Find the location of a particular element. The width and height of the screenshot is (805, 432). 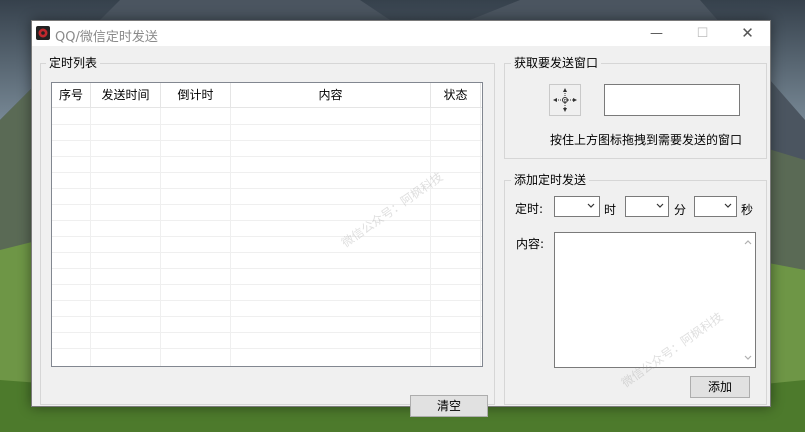

column-header-send-time: 发送时间 is located at coordinates (126, 95).